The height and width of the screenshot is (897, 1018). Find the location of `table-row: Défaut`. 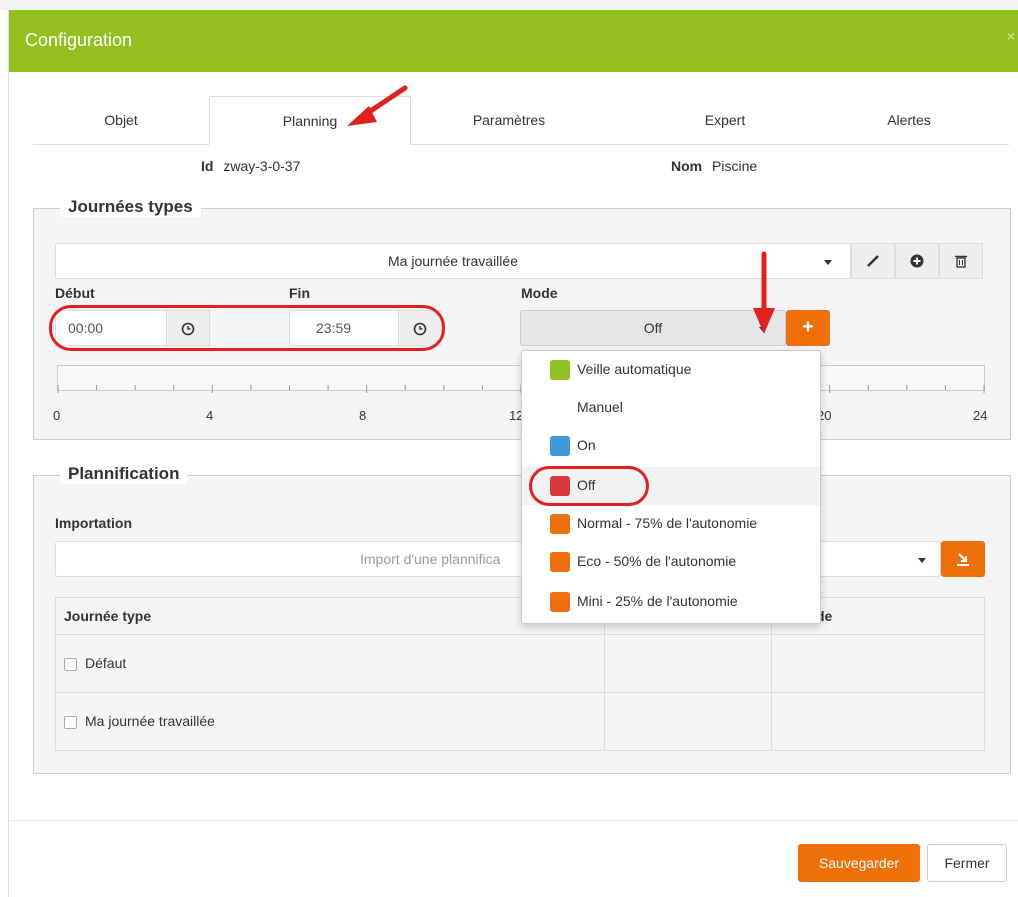

table-row: Défaut is located at coordinates (520, 663).